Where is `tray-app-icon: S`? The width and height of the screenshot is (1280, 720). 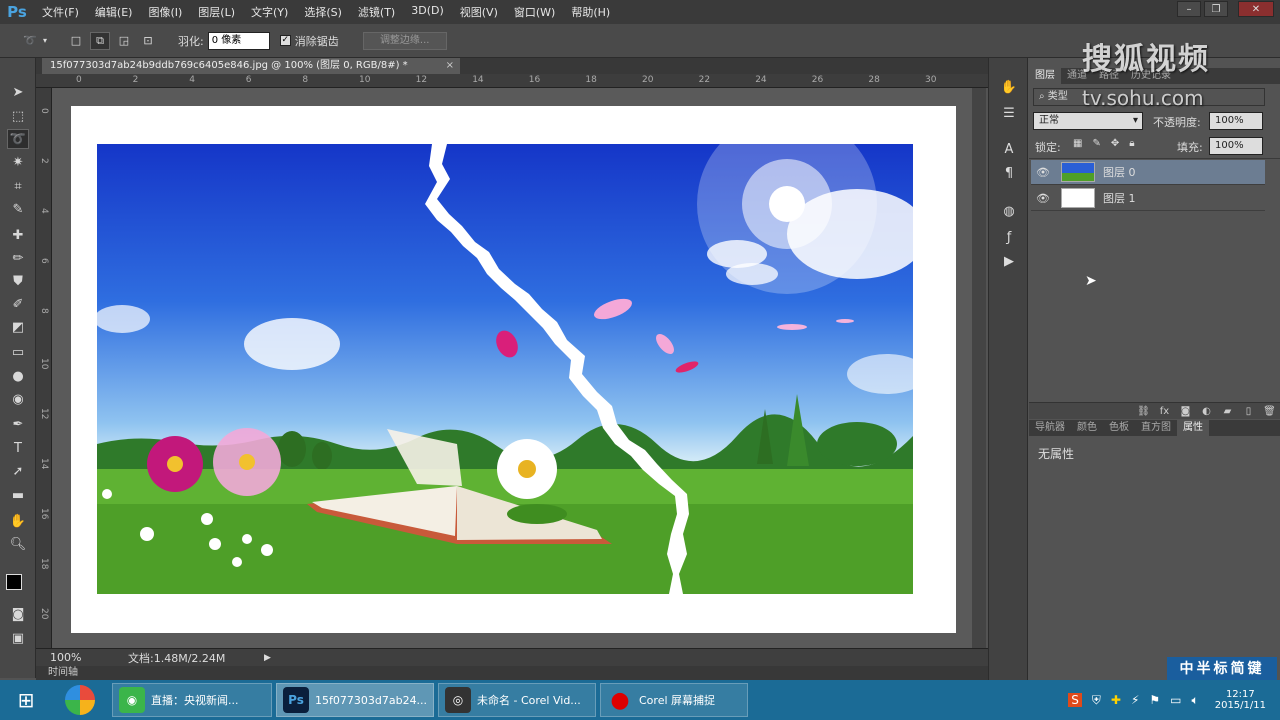 tray-app-icon: S is located at coordinates (1075, 700).